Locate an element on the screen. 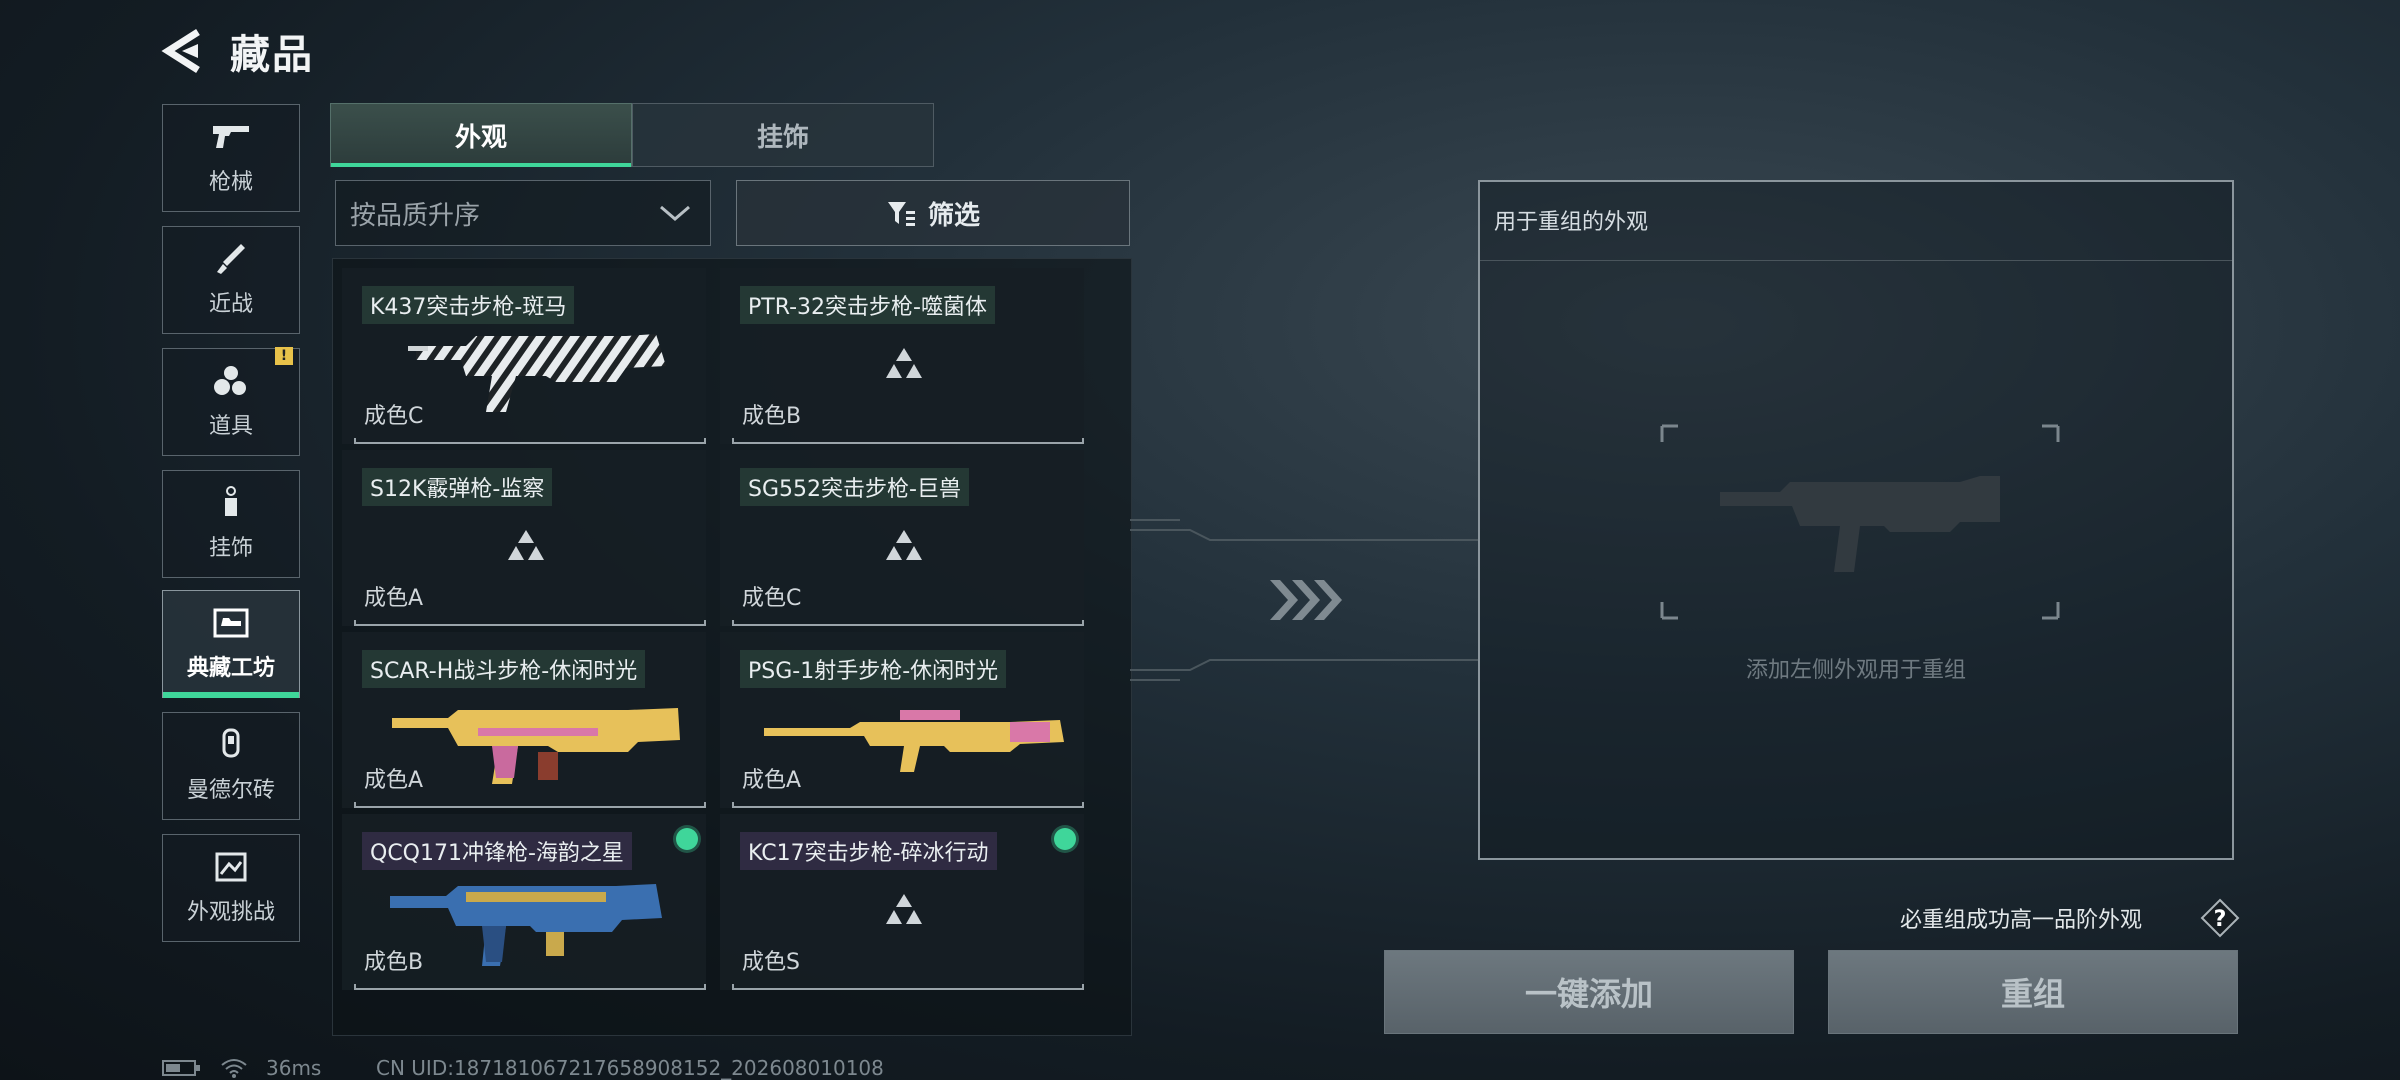  sidebar-item-charms: 挂饰 is located at coordinates (231, 524).